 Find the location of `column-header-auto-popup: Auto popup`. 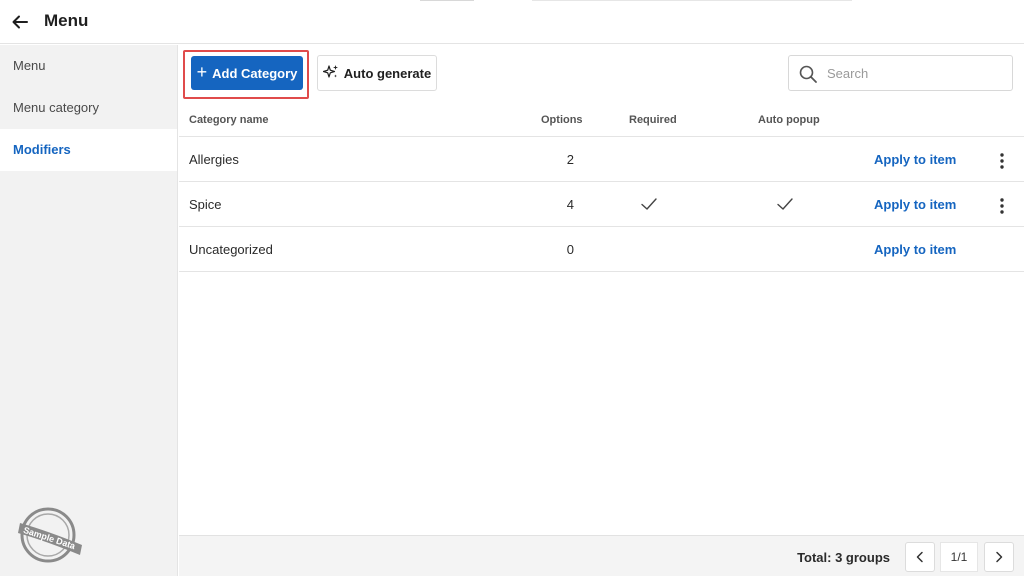

column-header-auto-popup: Auto popup is located at coordinates (789, 120).